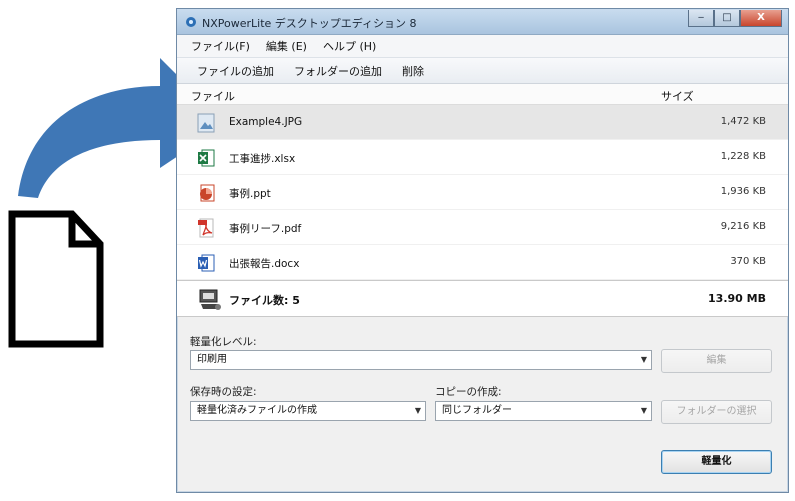 Image resolution: width=795 pixels, height=501 pixels. I want to click on optimize-button: 軽量化, so click(716, 462).